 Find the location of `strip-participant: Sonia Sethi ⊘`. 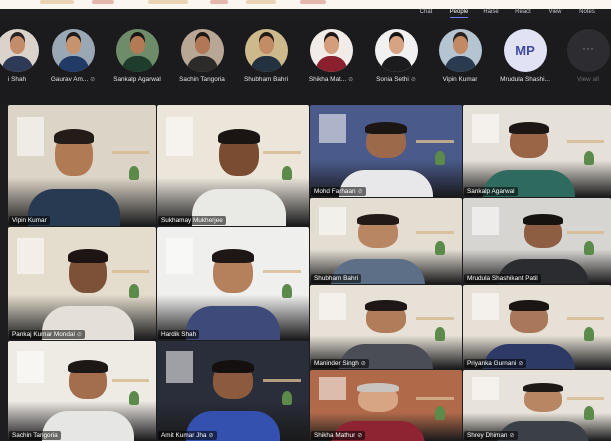

strip-participant: Sonia Sethi ⊘ is located at coordinates (396, 58).